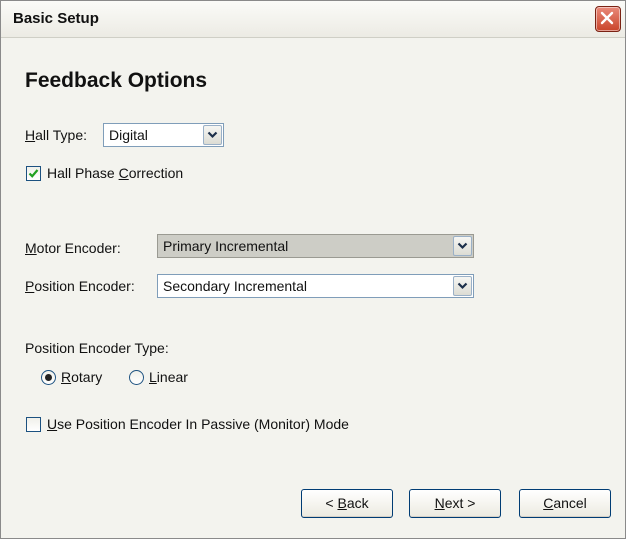 This screenshot has height=539, width=626. I want to click on linear-radio, so click(136, 377).